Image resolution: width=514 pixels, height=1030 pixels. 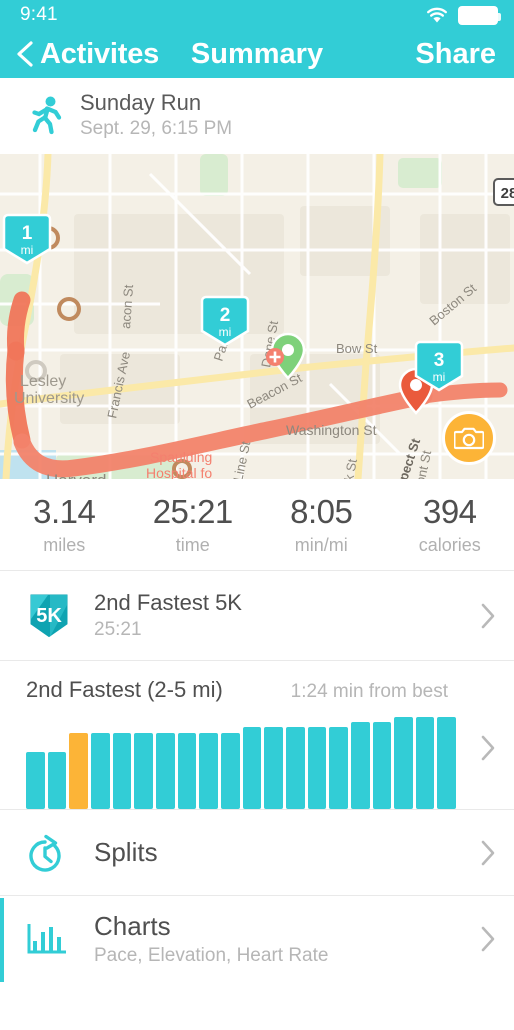 What do you see at coordinates (179, 472) in the screenshot?
I see `svg-text: Hospital fo` at bounding box center [179, 472].